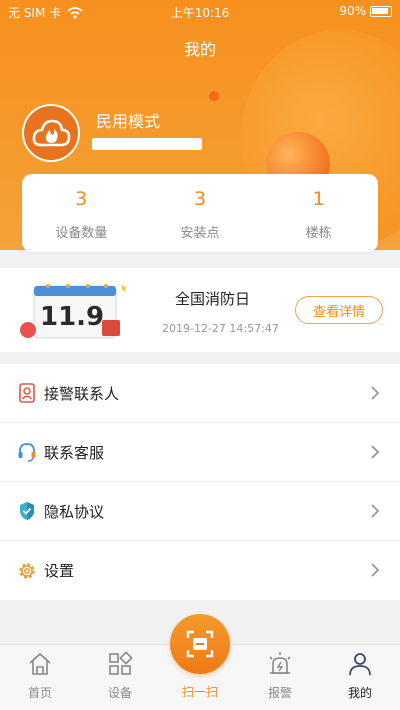 The height and width of the screenshot is (710, 400). Describe the element at coordinates (200, 310) in the screenshot. I see `event-card: 11.9 全国消防日 2019-12-27 14:57:47 查看详情` at that location.